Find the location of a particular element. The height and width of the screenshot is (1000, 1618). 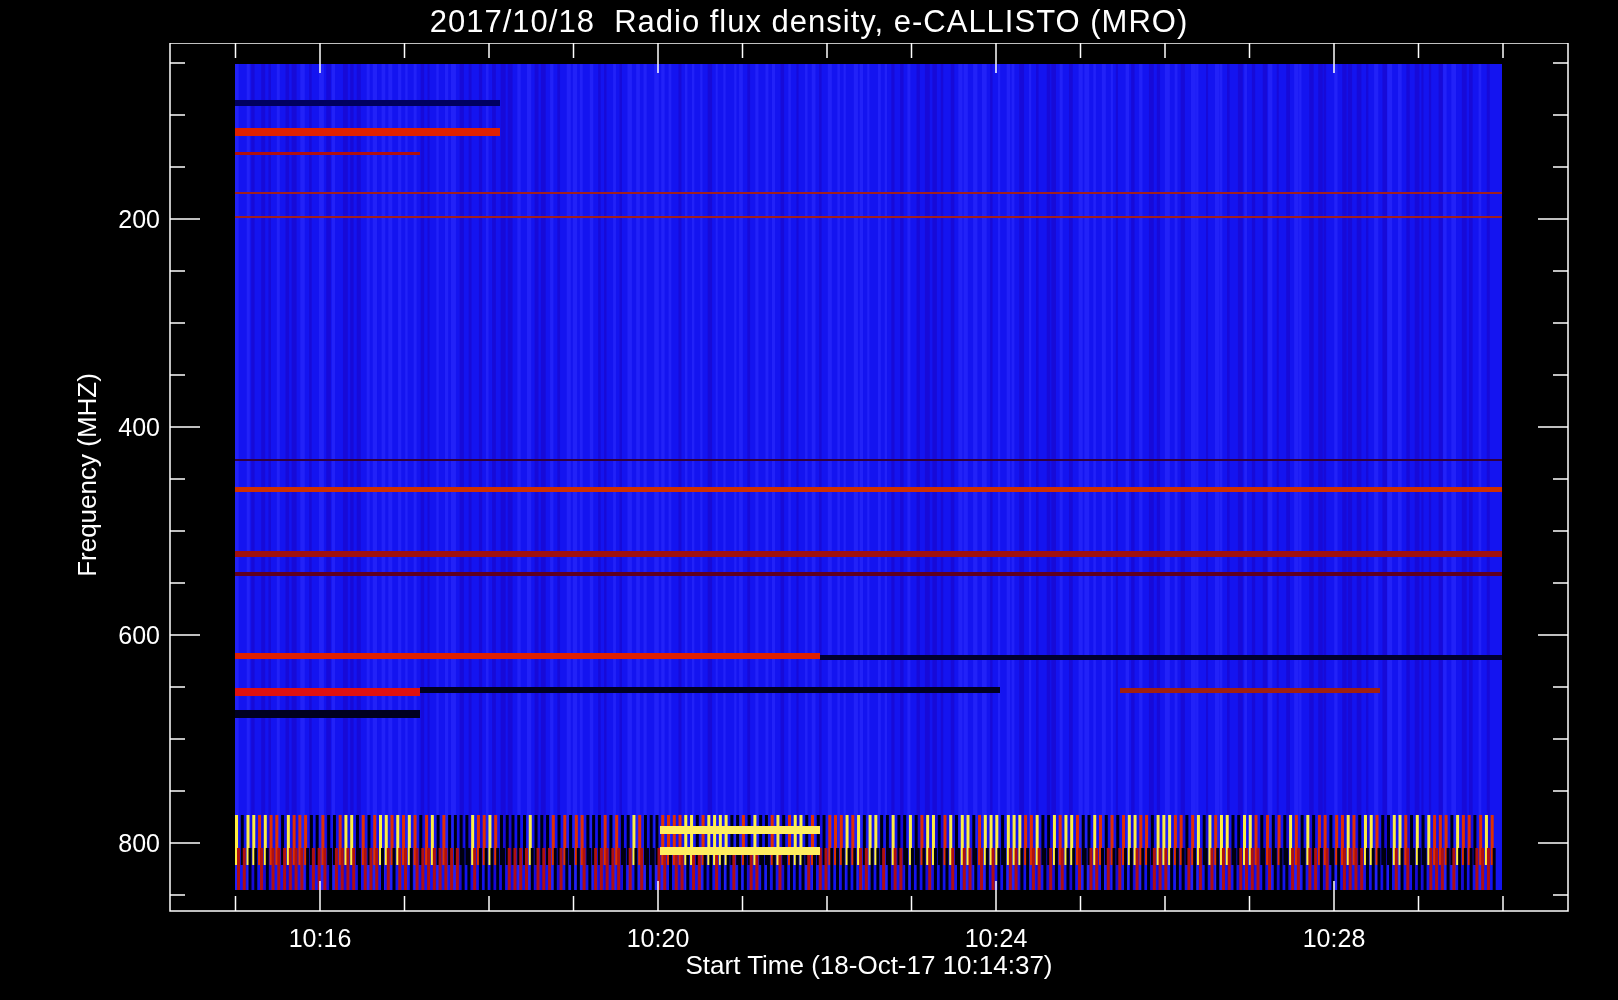

tick-label: 800 is located at coordinates (139, 843).